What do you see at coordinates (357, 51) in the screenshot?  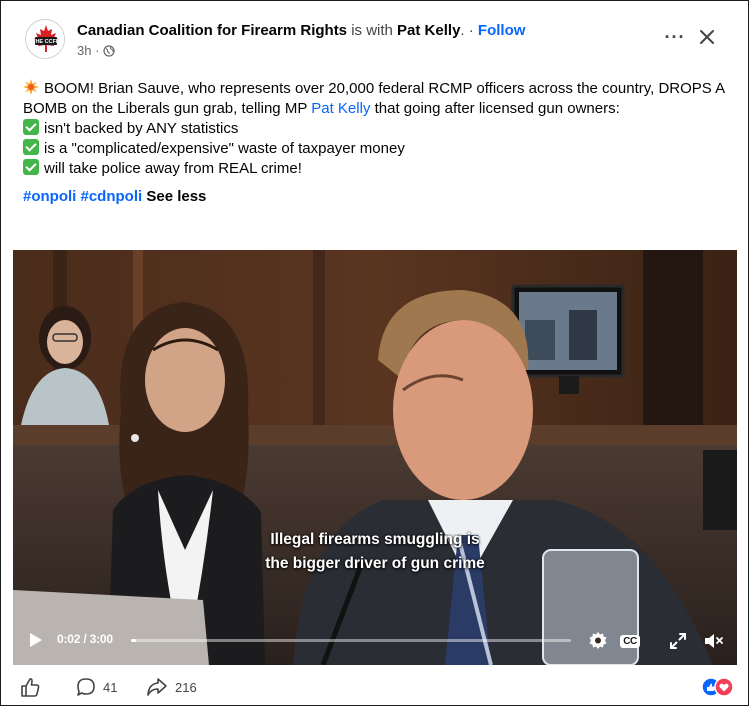 I see `post-time-line: 3h ·` at bounding box center [357, 51].